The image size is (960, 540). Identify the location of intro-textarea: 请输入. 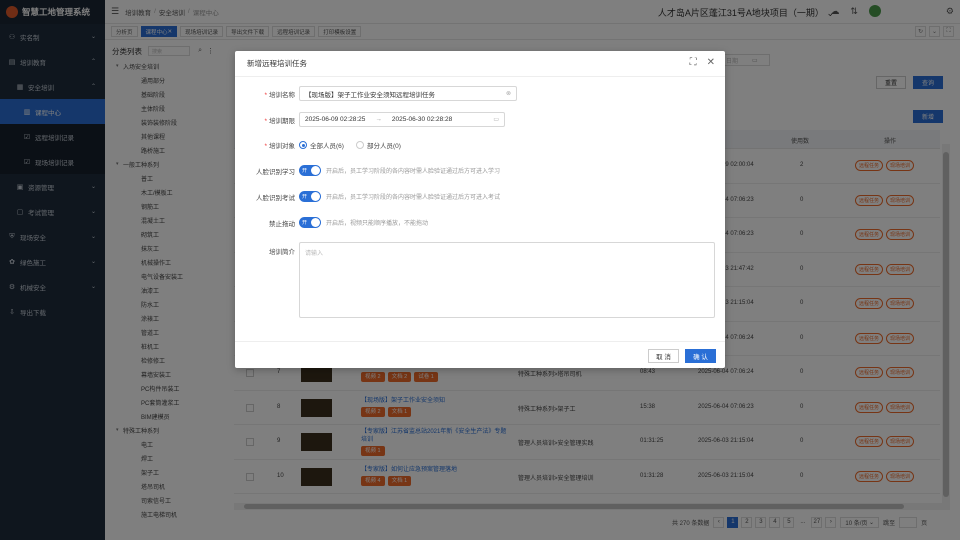
(507, 280).